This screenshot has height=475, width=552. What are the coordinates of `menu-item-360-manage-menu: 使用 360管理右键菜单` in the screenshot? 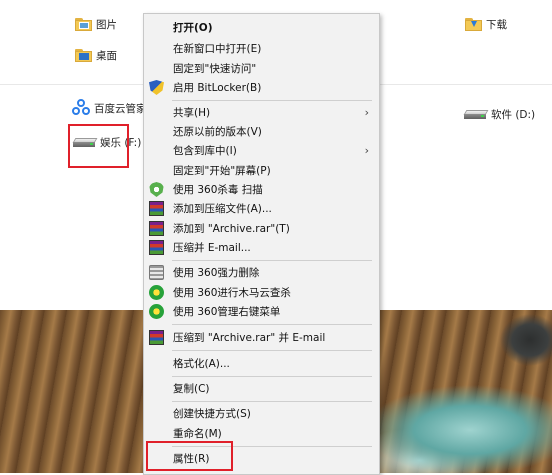 It's located at (261, 311).